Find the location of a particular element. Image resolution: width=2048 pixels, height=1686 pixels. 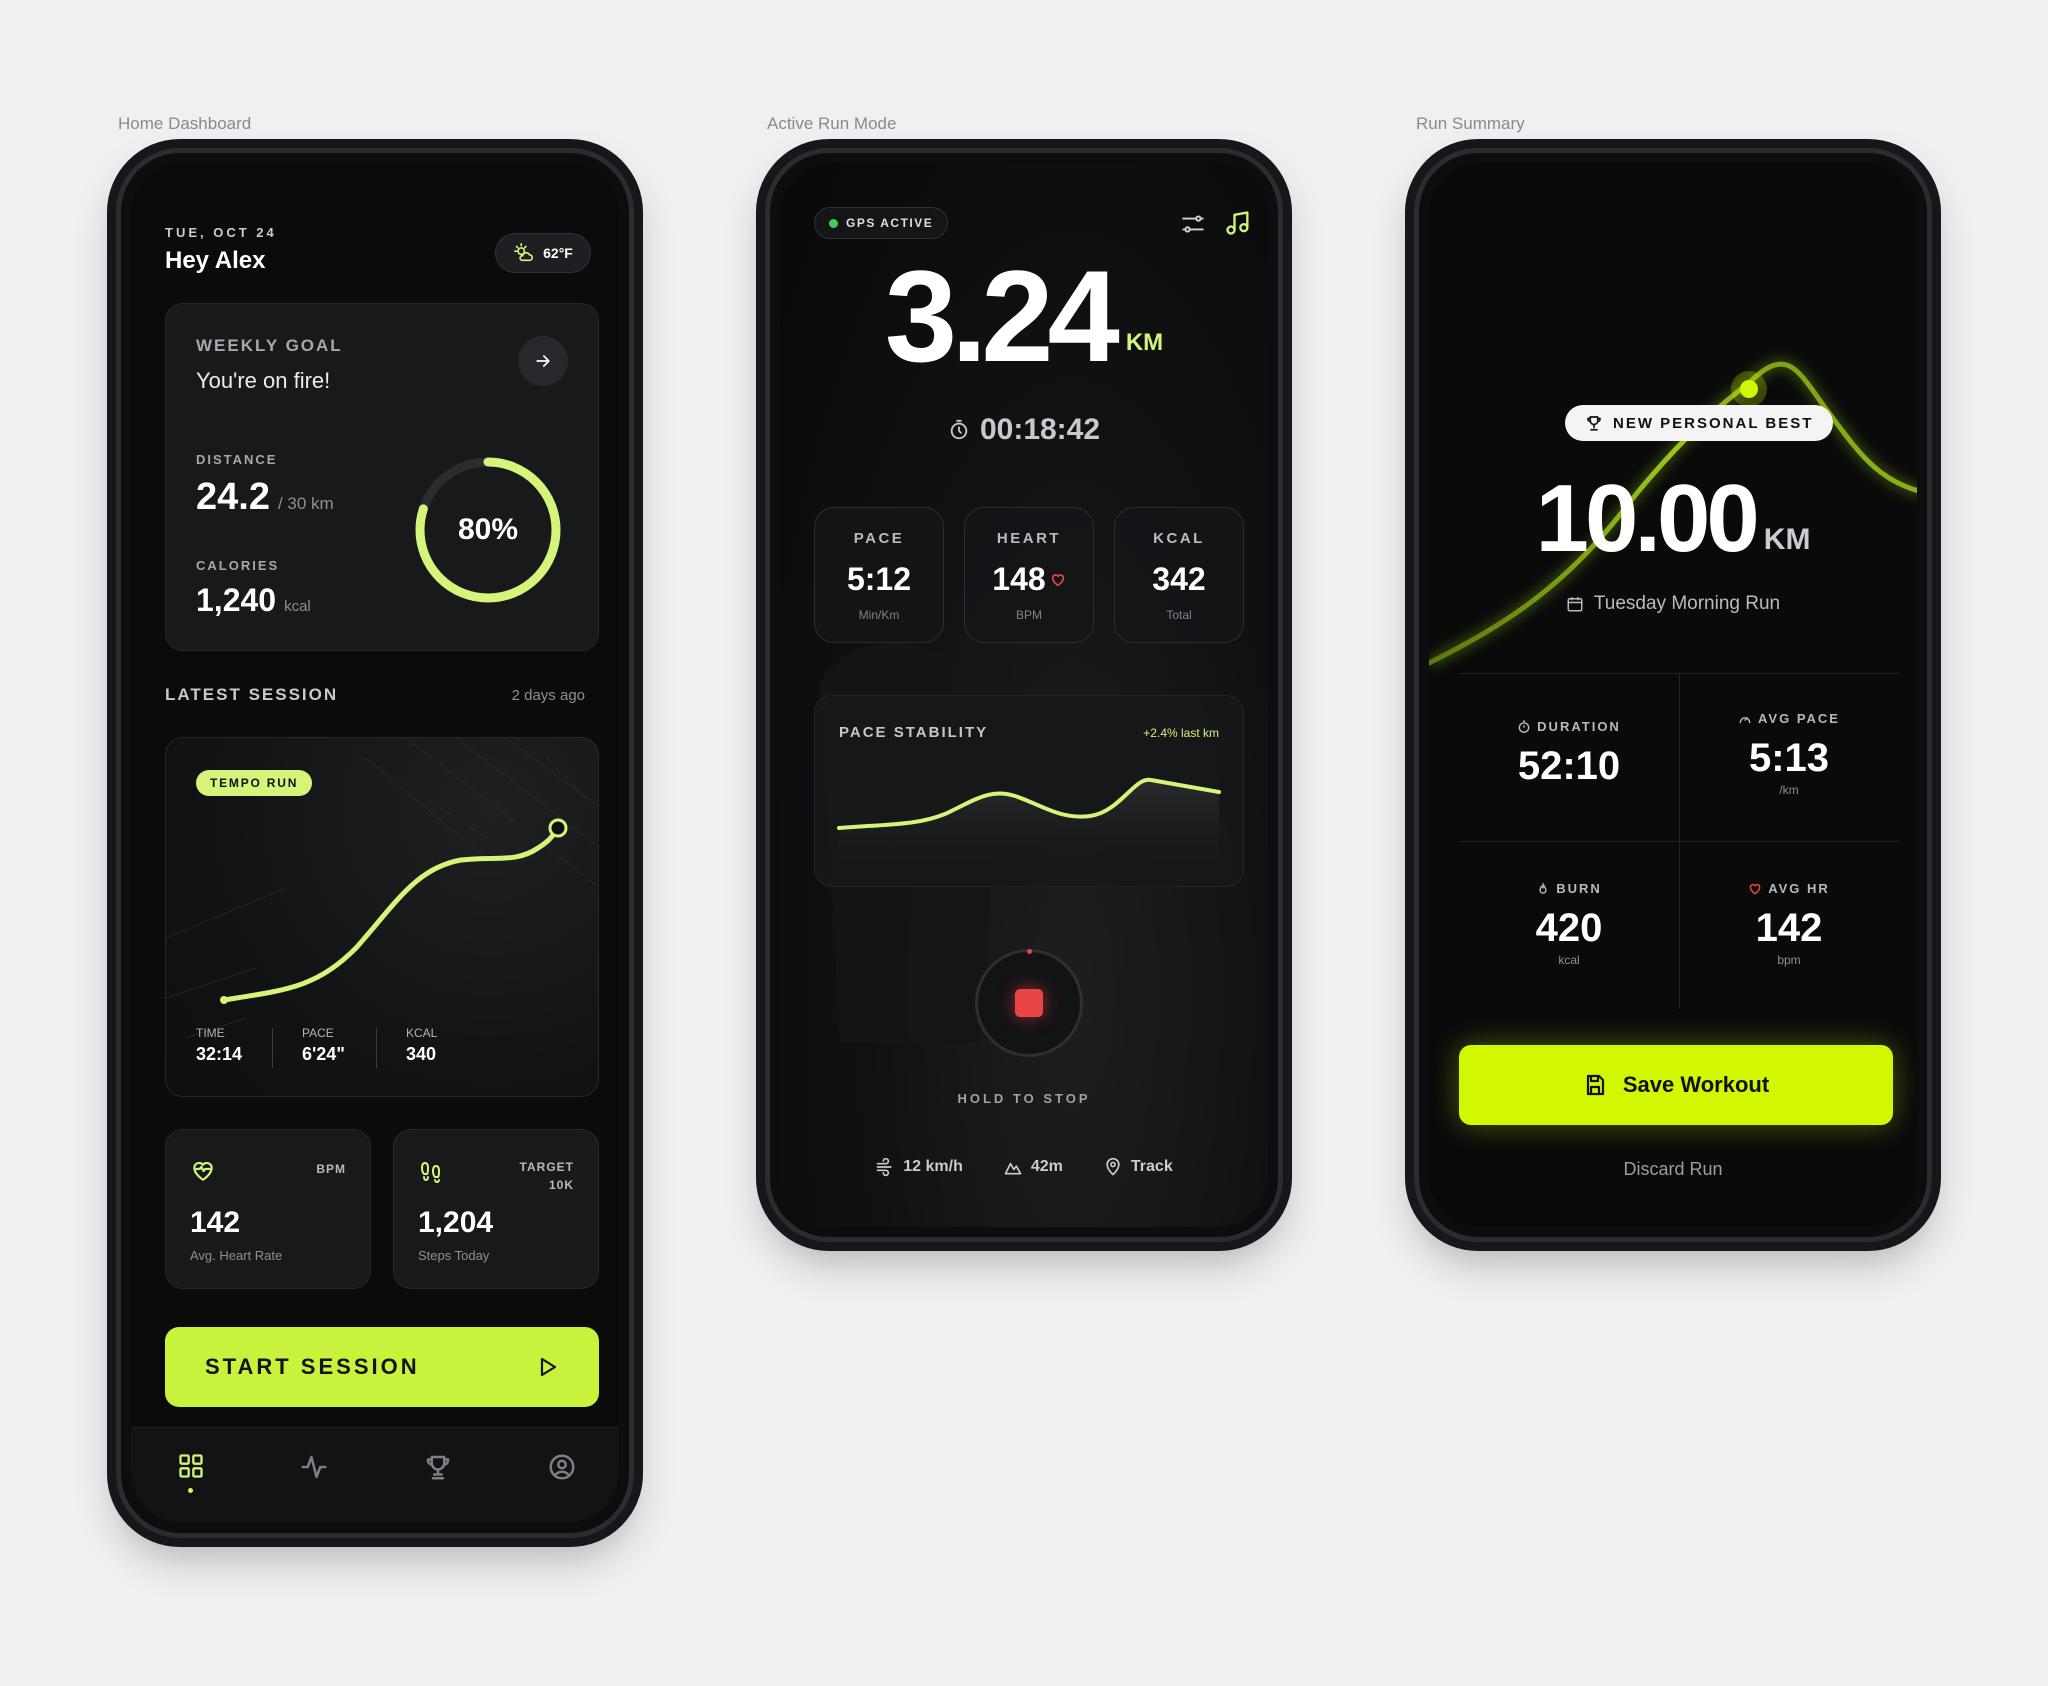

pace-stability-card: PACE STABILITY +2.4% last km is located at coordinates (1029, 791).